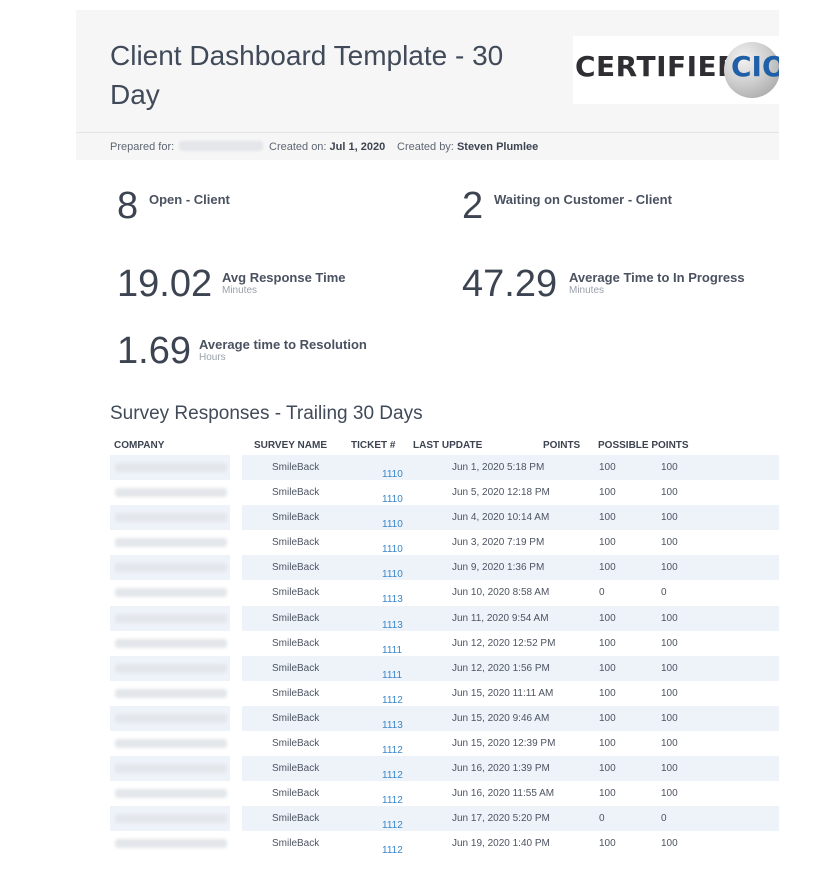 This screenshot has height=884, width=815. I want to click on col-points: POINTS, so click(562, 445).